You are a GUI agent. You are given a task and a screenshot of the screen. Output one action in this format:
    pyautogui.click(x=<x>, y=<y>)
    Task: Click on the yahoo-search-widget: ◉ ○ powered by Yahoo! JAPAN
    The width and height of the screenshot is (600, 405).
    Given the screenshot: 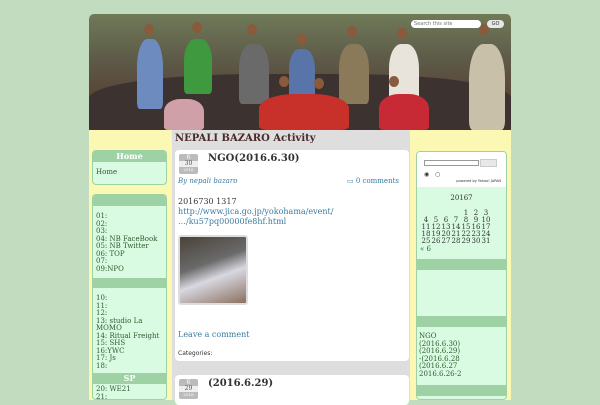 What is the action you would take?
    pyautogui.click(x=461, y=169)
    